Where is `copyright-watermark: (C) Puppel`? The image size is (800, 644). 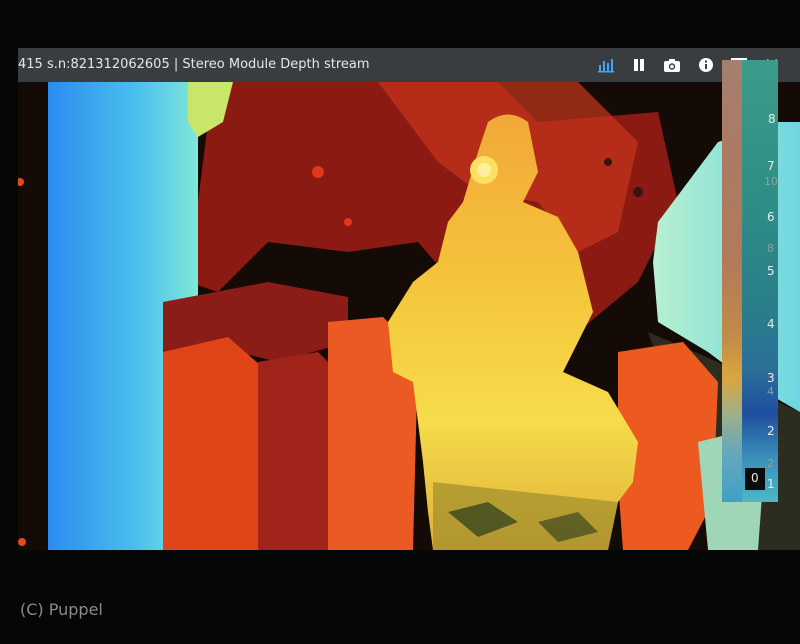
copyright-watermark: (C) Puppel is located at coordinates (61, 609).